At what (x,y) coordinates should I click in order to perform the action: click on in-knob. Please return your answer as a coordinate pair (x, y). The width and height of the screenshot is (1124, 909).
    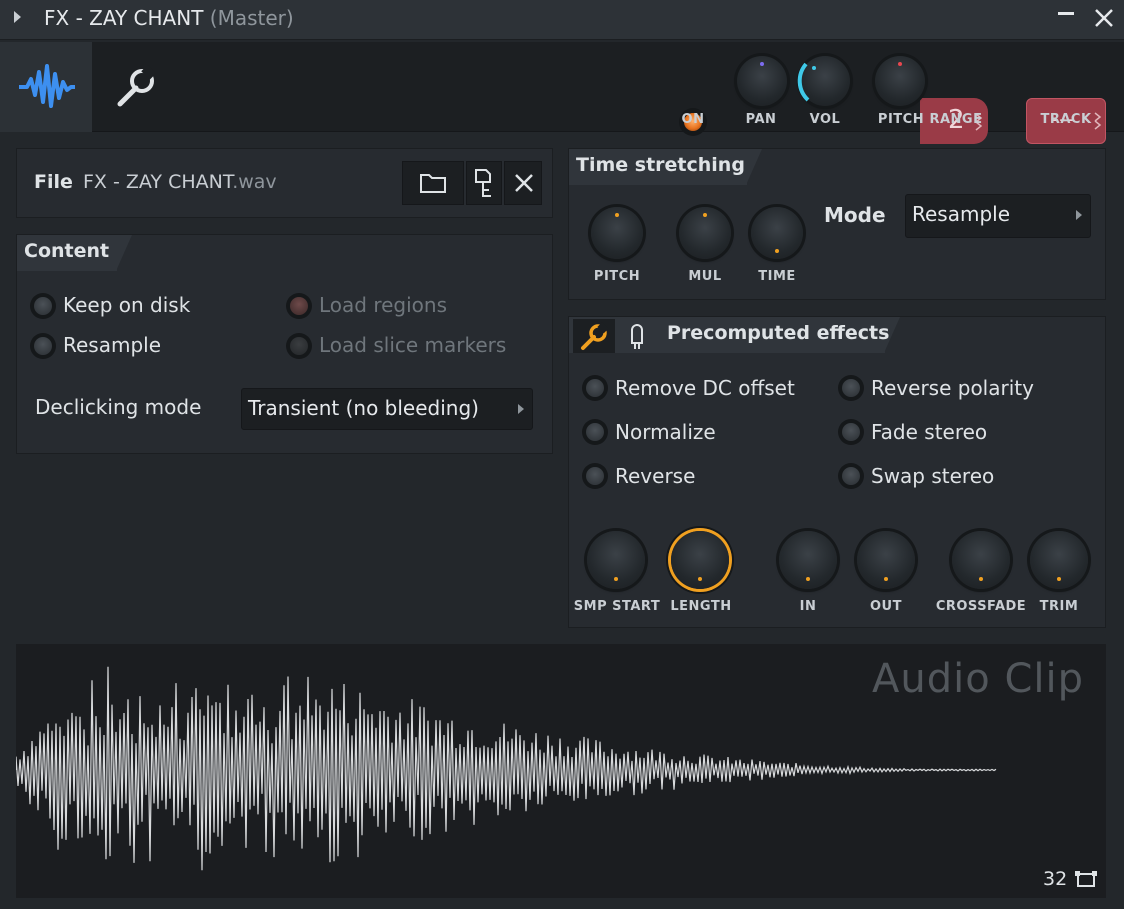
    Looking at the image, I should click on (808, 560).